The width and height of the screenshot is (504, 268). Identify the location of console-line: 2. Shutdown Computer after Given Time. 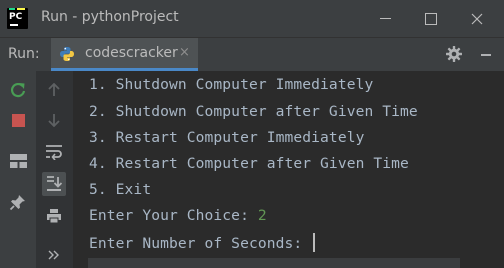
(253, 111).